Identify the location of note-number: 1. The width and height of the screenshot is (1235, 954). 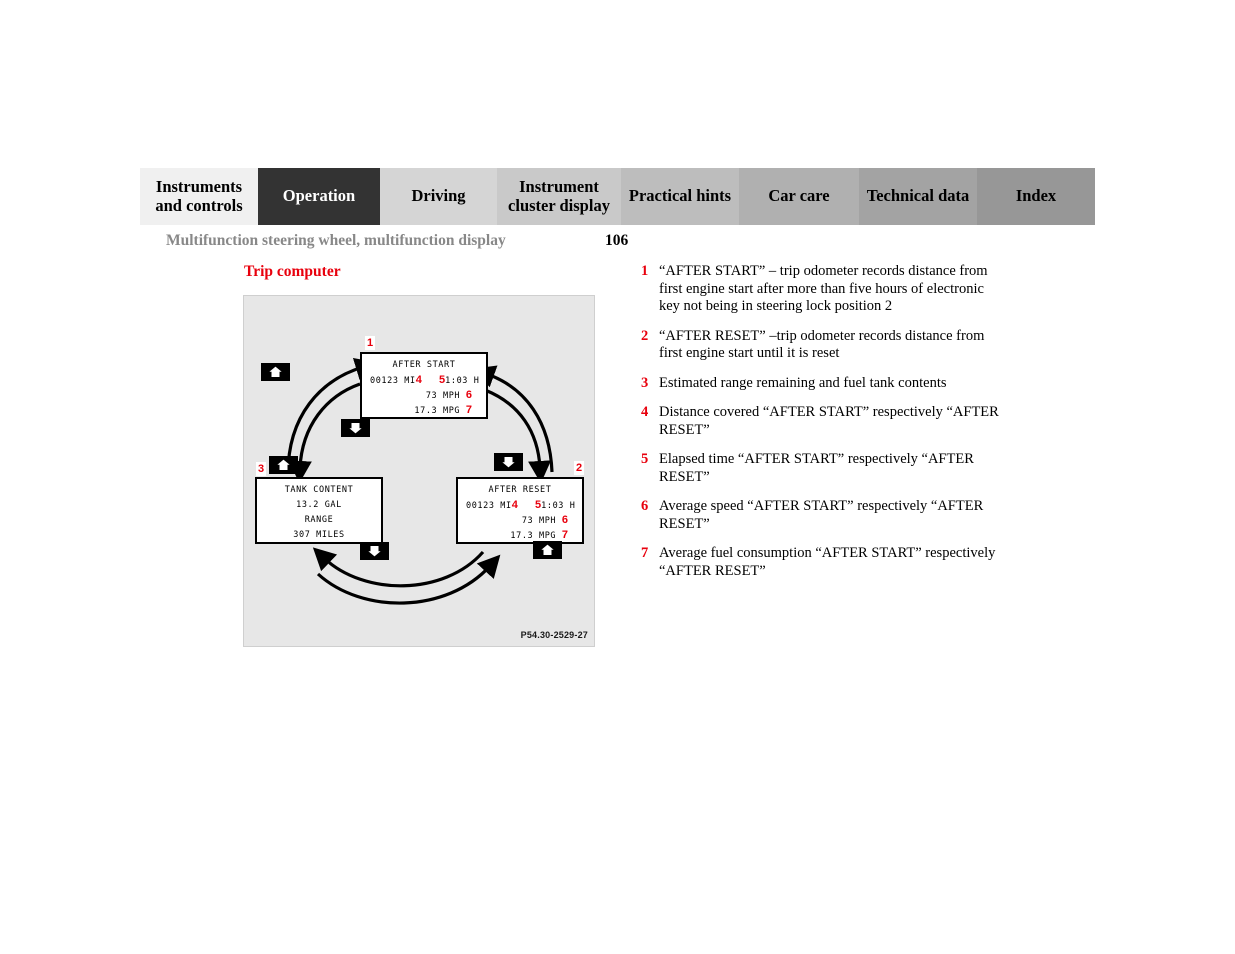
(645, 271).